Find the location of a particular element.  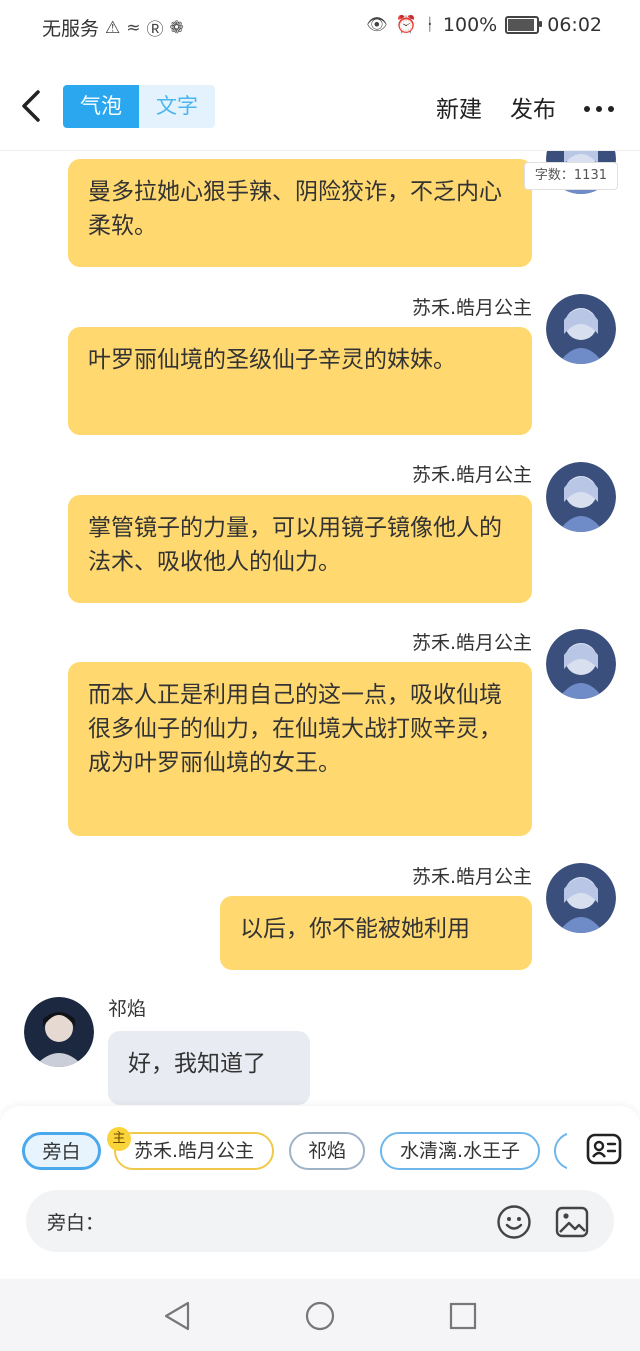

nav-home-button is located at coordinates (320, 1316).